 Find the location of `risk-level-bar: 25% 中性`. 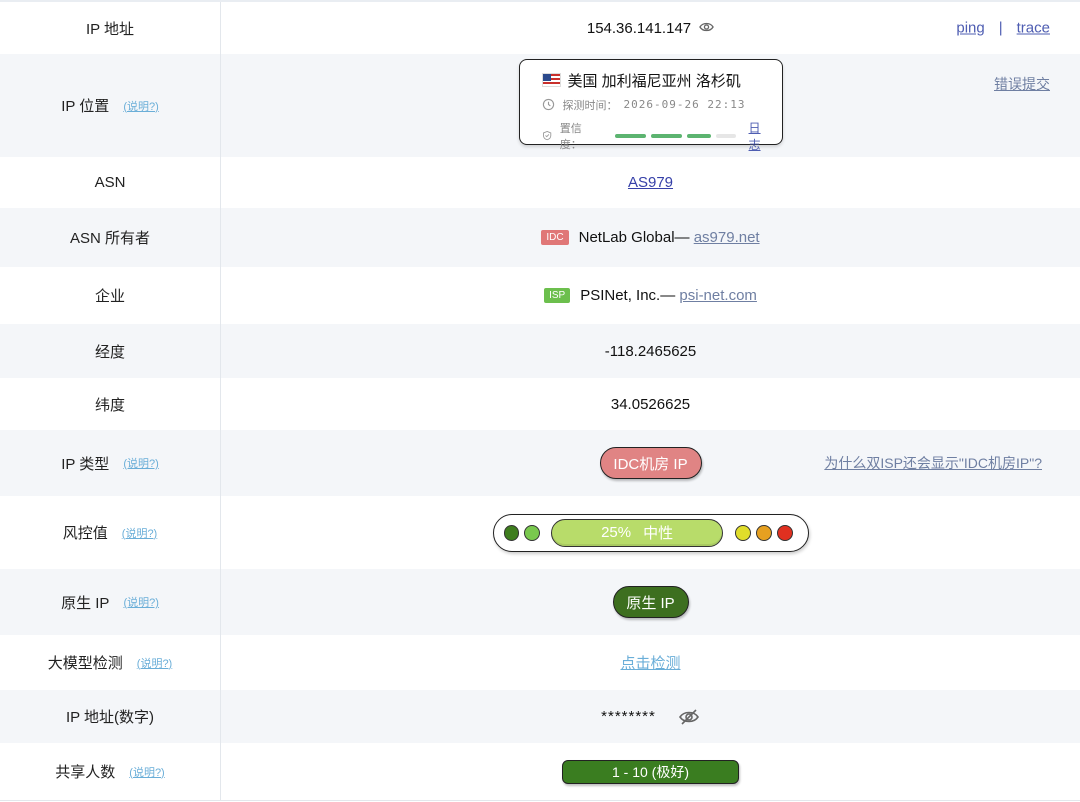

risk-level-bar: 25% 中性 is located at coordinates (637, 532).